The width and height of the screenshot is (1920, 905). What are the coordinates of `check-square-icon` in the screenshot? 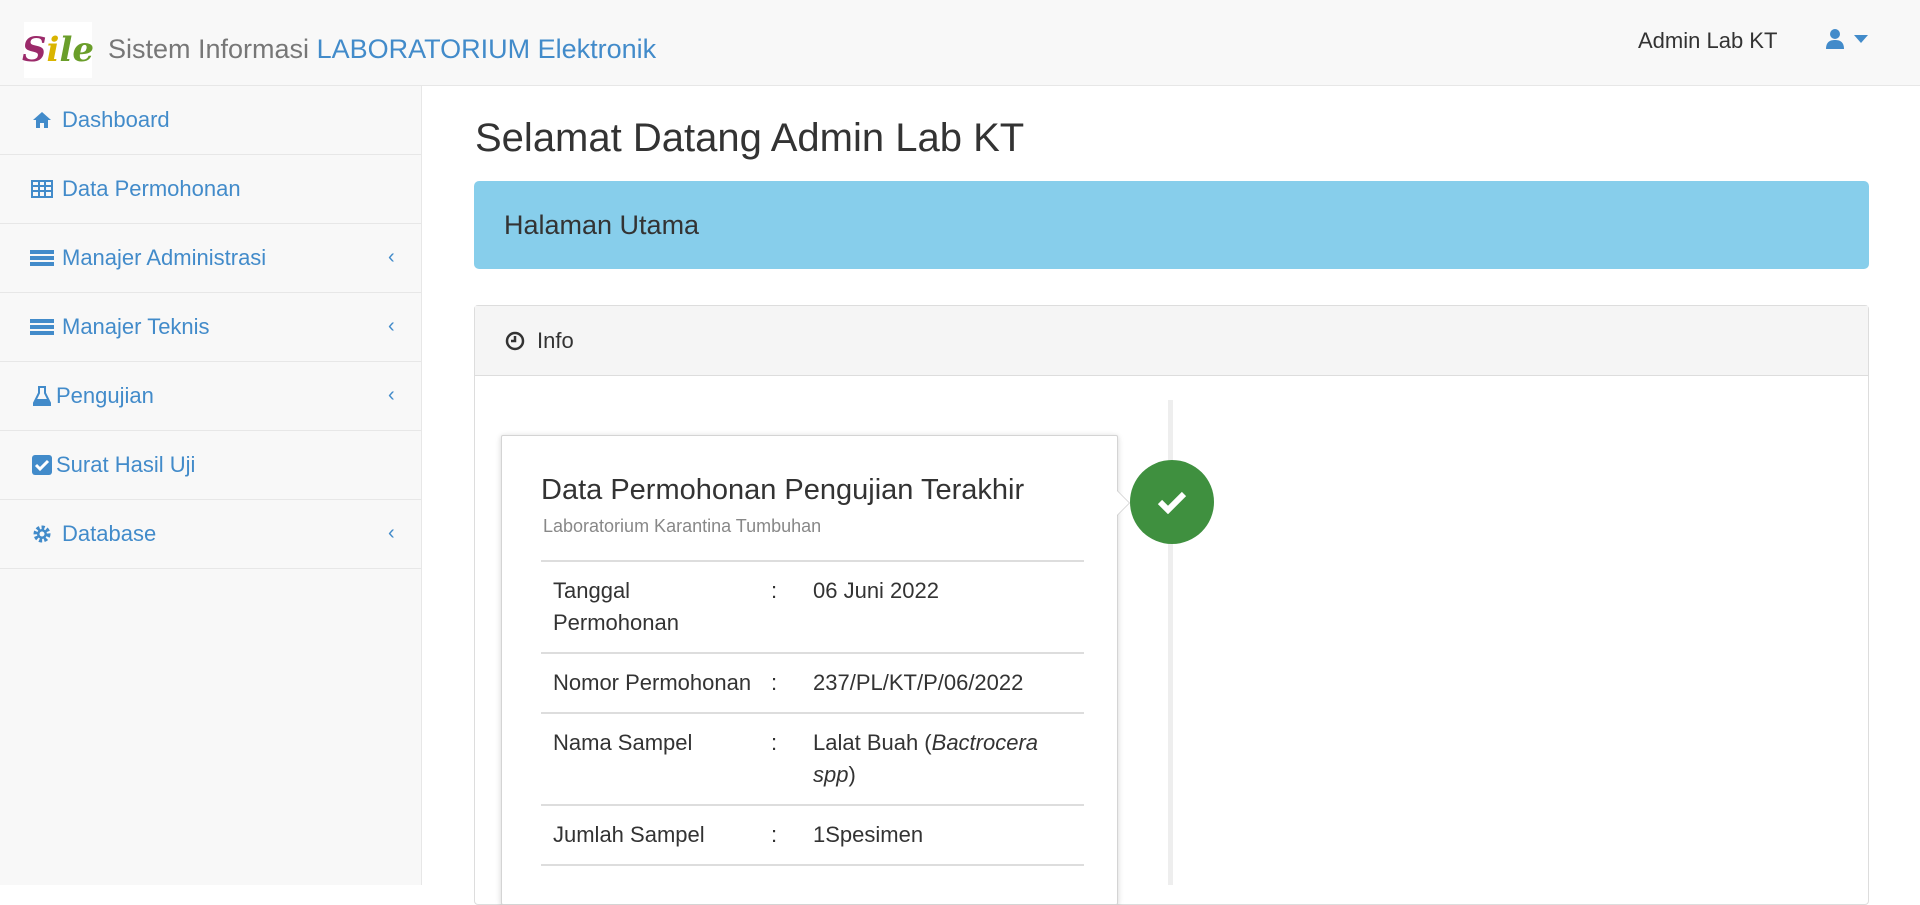 It's located at (42, 465).